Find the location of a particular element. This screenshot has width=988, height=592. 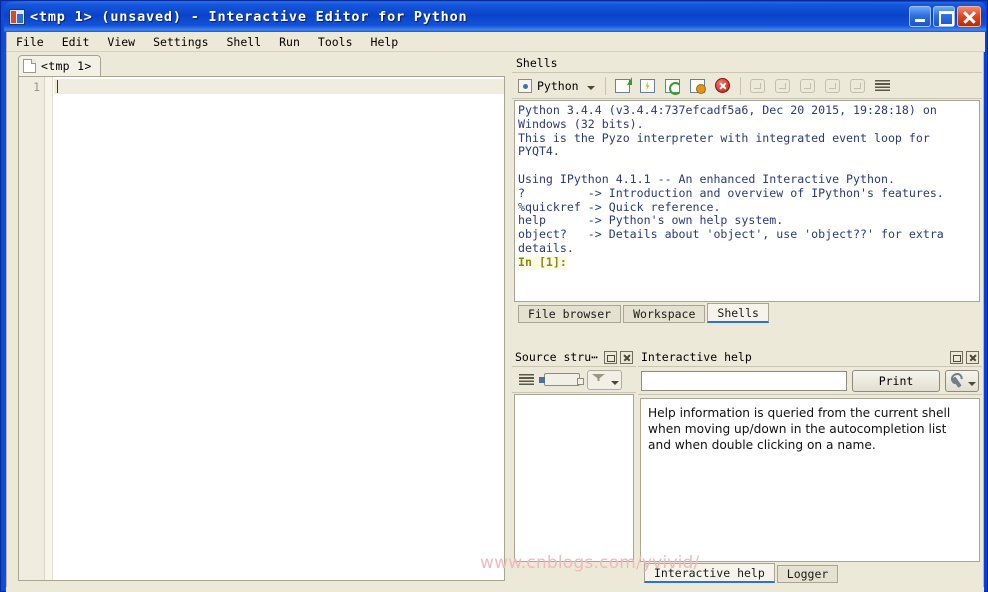

shell-selector-dropdown: Python is located at coordinates (557, 86).